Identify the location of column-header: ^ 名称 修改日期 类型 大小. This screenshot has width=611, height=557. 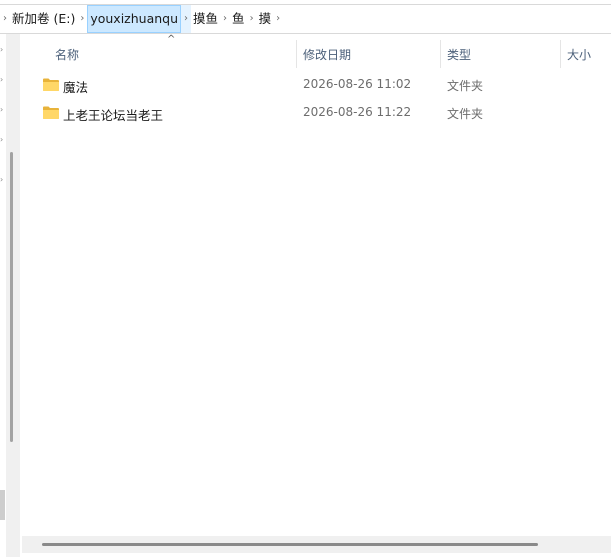
(316, 53).